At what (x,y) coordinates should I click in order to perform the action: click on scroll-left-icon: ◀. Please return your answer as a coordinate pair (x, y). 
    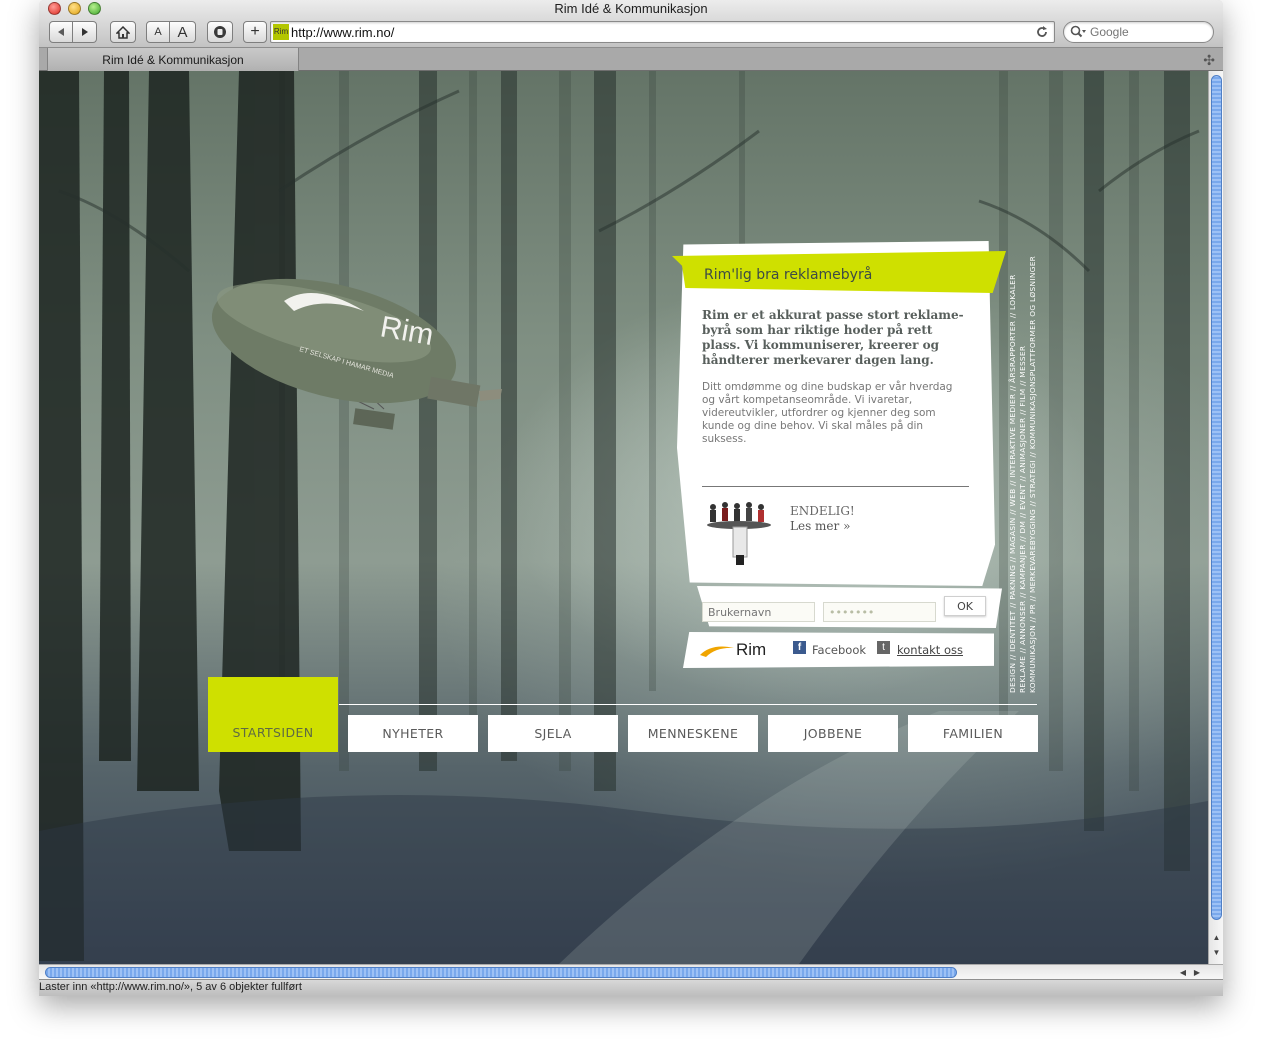
    Looking at the image, I should click on (1183, 972).